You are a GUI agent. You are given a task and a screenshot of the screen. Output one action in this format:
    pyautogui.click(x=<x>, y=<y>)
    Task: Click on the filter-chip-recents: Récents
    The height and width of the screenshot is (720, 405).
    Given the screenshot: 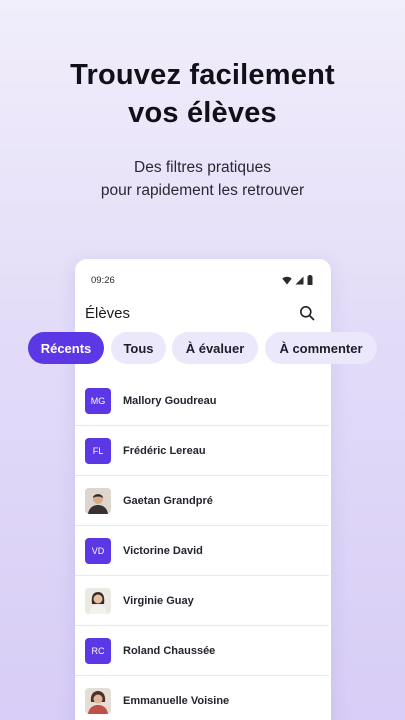 What is the action you would take?
    pyautogui.click(x=66, y=348)
    